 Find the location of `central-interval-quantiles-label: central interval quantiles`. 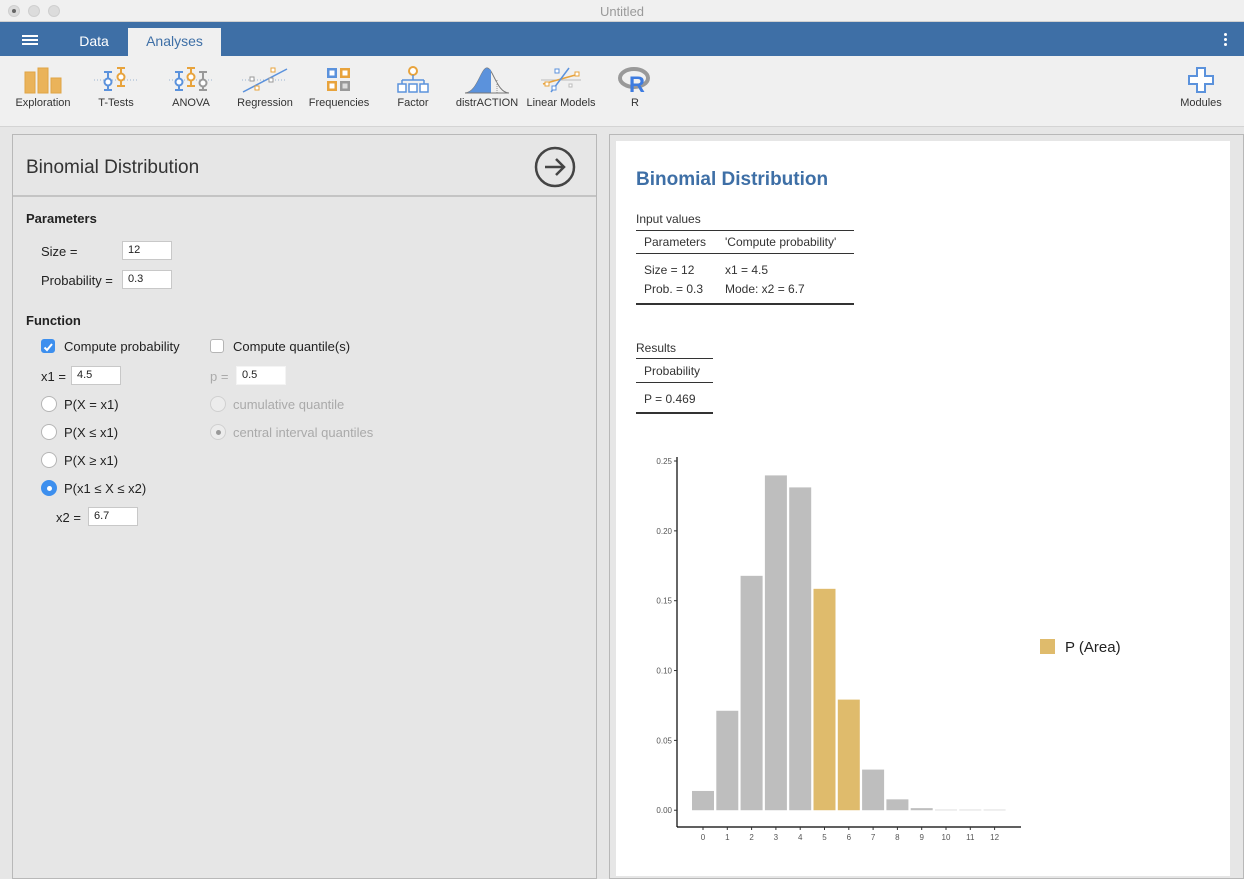

central-interval-quantiles-label: central interval quantiles is located at coordinates (303, 432).